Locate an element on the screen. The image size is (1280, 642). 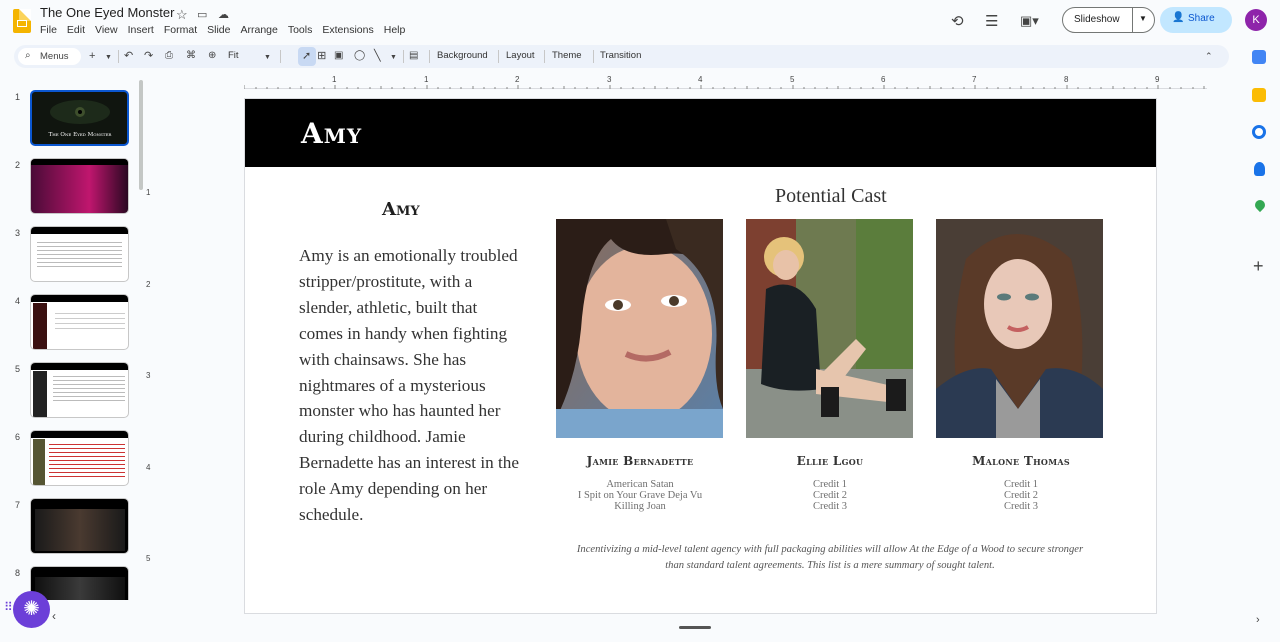
cast-photo-ellie is located at coordinates (829, 328).